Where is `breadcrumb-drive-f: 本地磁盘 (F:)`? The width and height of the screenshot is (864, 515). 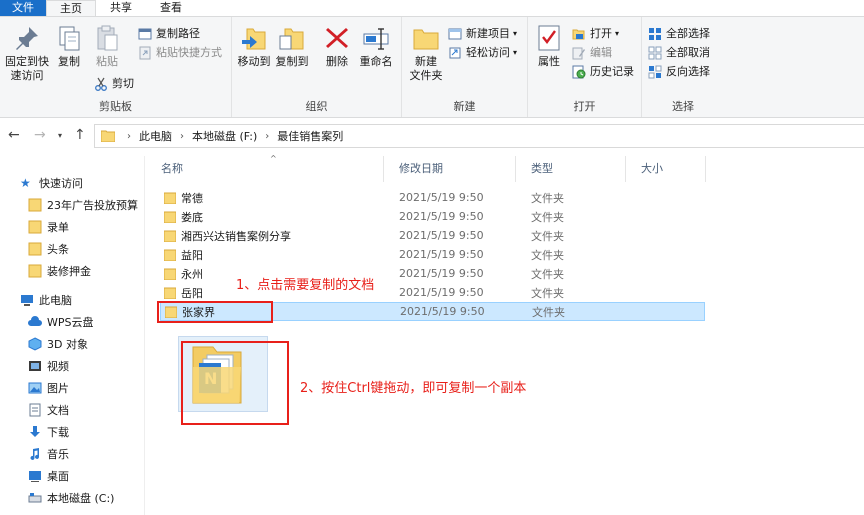
breadcrumb-drive-f: 本地磁盘 (F:) is located at coordinates (224, 136).